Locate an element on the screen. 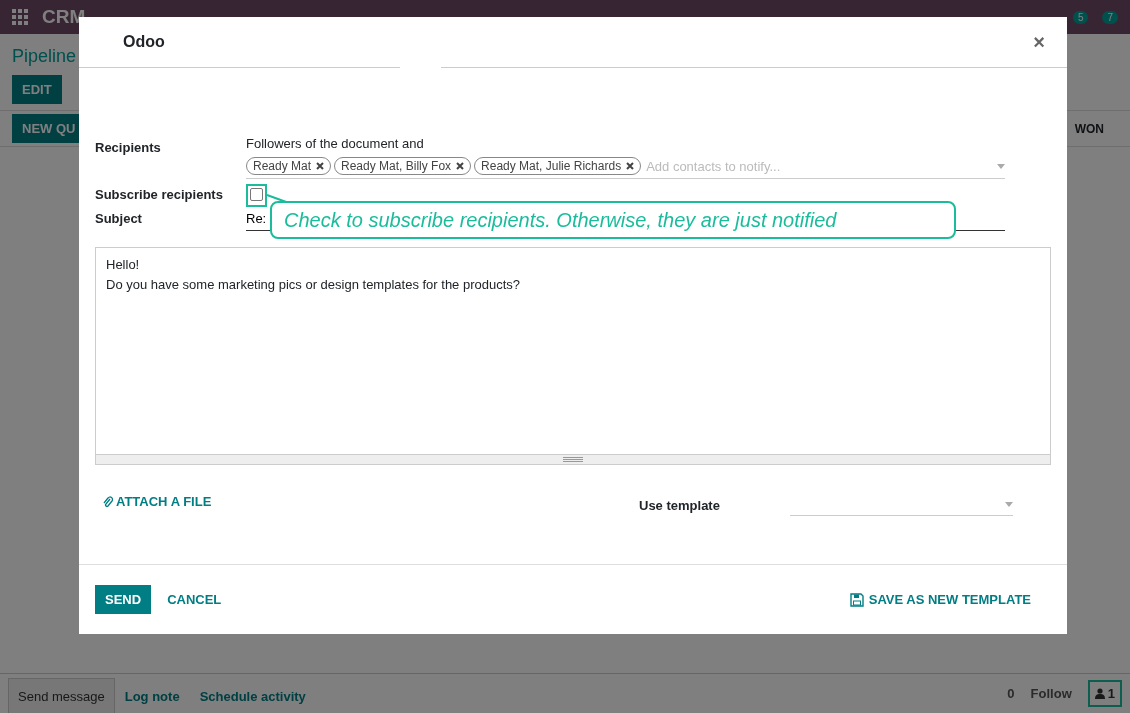  subscribe-checkbox is located at coordinates (256, 194).